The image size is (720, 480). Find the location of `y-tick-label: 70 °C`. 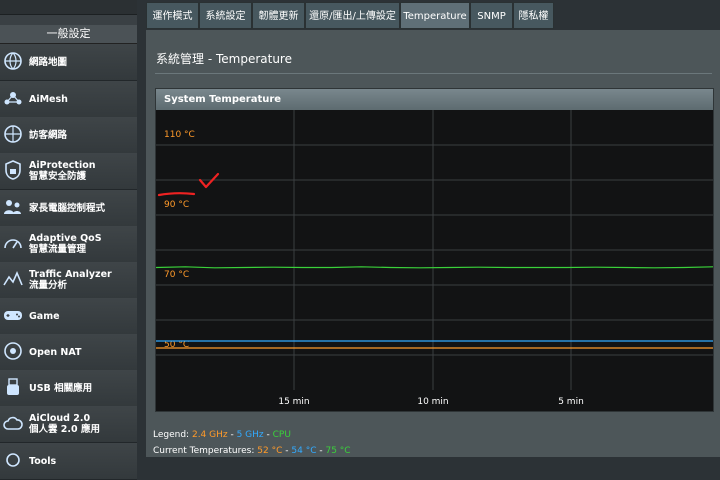

y-tick-label: 70 °C is located at coordinates (176, 275).